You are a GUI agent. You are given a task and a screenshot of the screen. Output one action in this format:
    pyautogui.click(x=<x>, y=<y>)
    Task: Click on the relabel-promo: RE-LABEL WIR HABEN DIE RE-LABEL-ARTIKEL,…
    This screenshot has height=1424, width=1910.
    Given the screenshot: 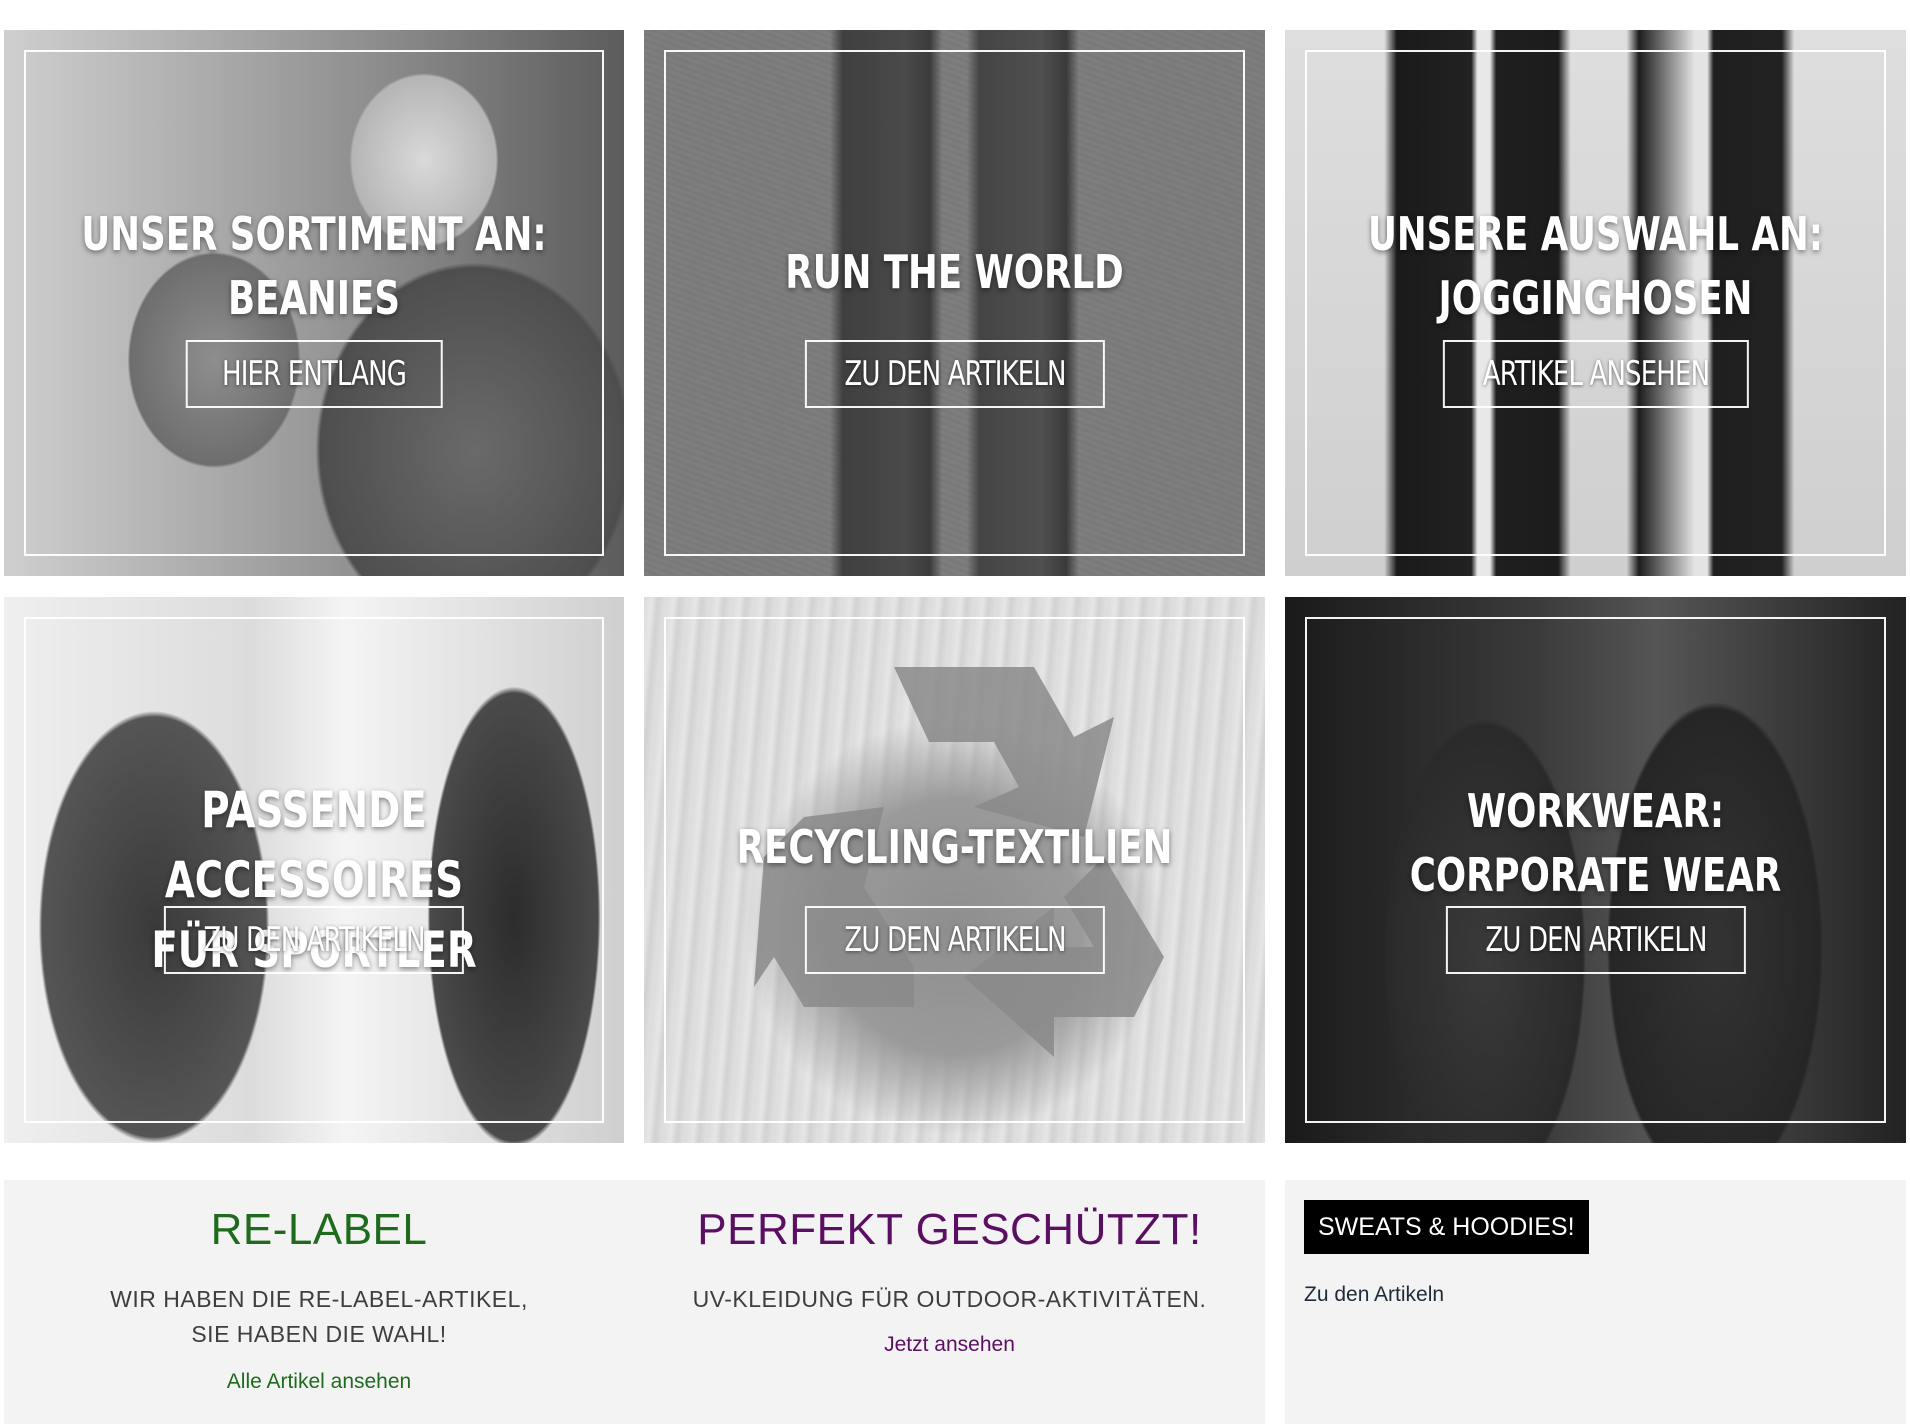 What is the action you would take?
    pyautogui.click(x=319, y=1287)
    